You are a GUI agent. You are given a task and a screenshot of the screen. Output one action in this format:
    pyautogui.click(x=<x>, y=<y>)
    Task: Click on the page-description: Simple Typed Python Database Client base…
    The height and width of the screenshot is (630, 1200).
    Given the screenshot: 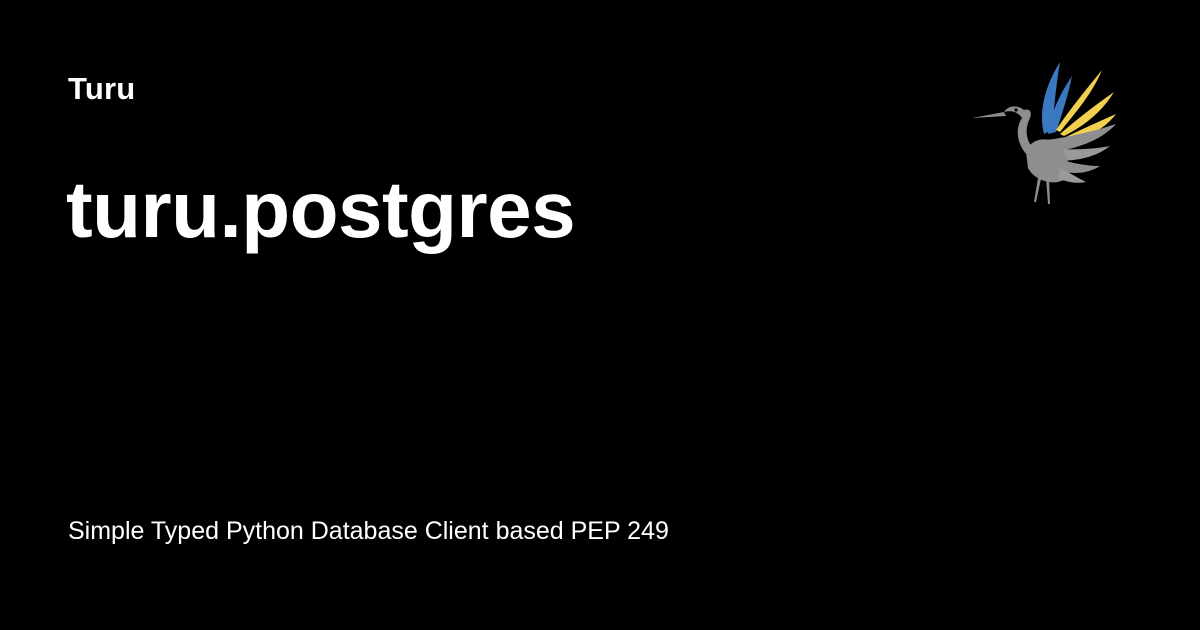 What is the action you would take?
    pyautogui.click(x=368, y=531)
    